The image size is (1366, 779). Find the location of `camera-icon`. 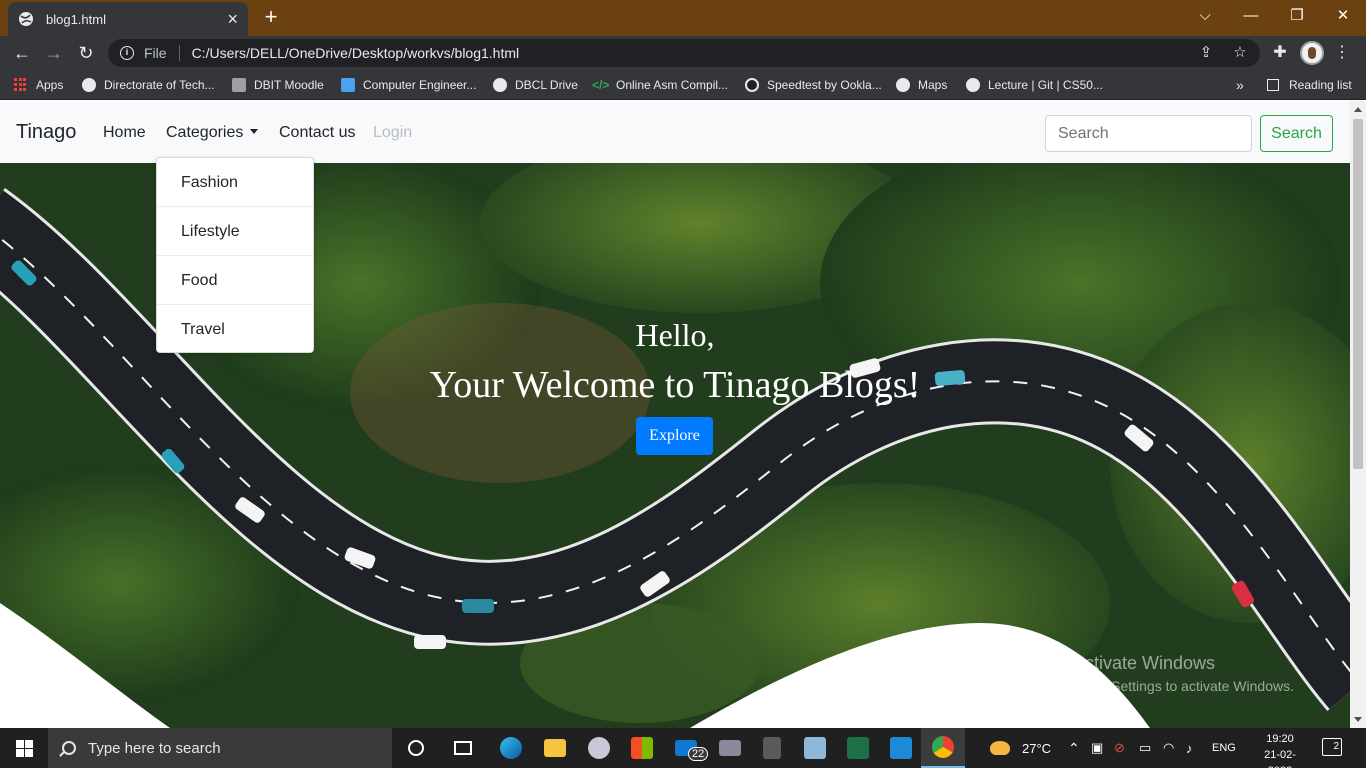

camera-icon is located at coordinates (730, 748).